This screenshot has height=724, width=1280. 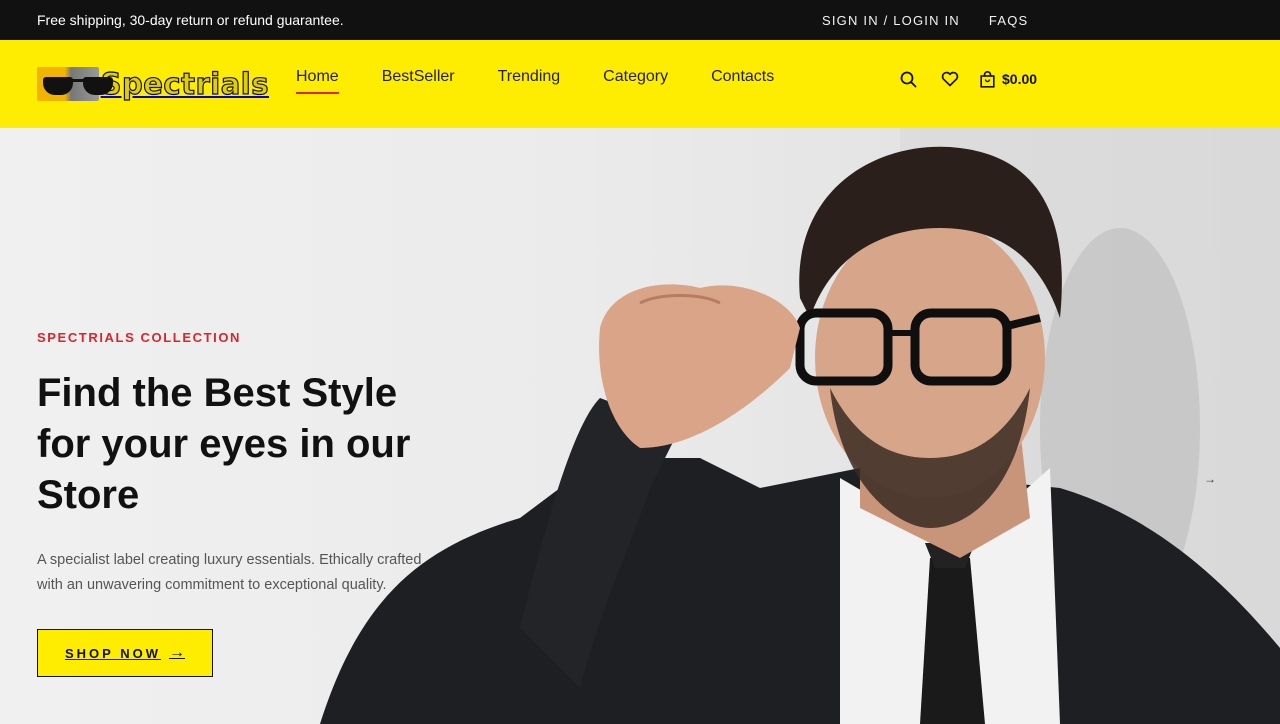 I want to click on shop-now-button: SHOP NOW →, so click(x=125, y=653).